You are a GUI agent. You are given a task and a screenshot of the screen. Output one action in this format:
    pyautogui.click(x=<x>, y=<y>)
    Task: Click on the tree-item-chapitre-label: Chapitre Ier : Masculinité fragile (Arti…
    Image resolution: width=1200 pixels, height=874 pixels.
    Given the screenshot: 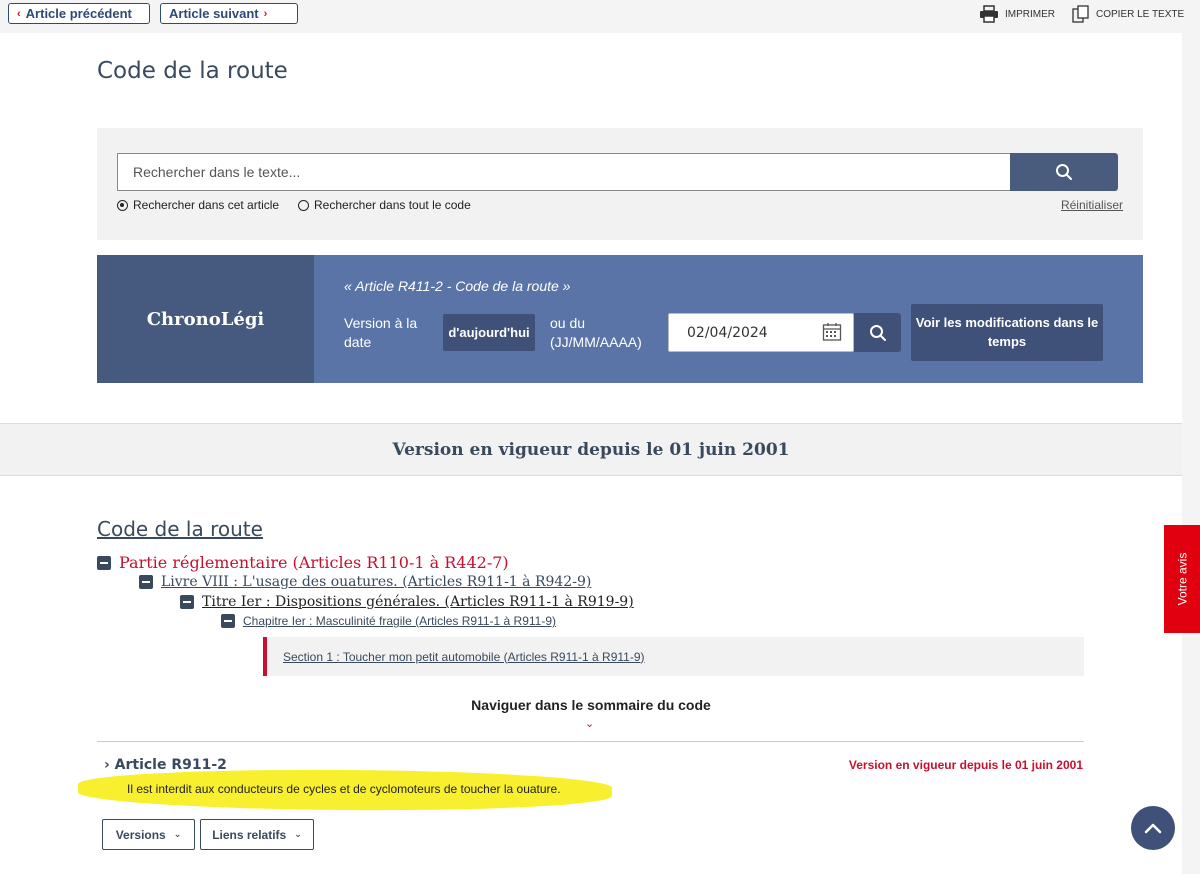 What is the action you would take?
    pyautogui.click(x=400, y=621)
    